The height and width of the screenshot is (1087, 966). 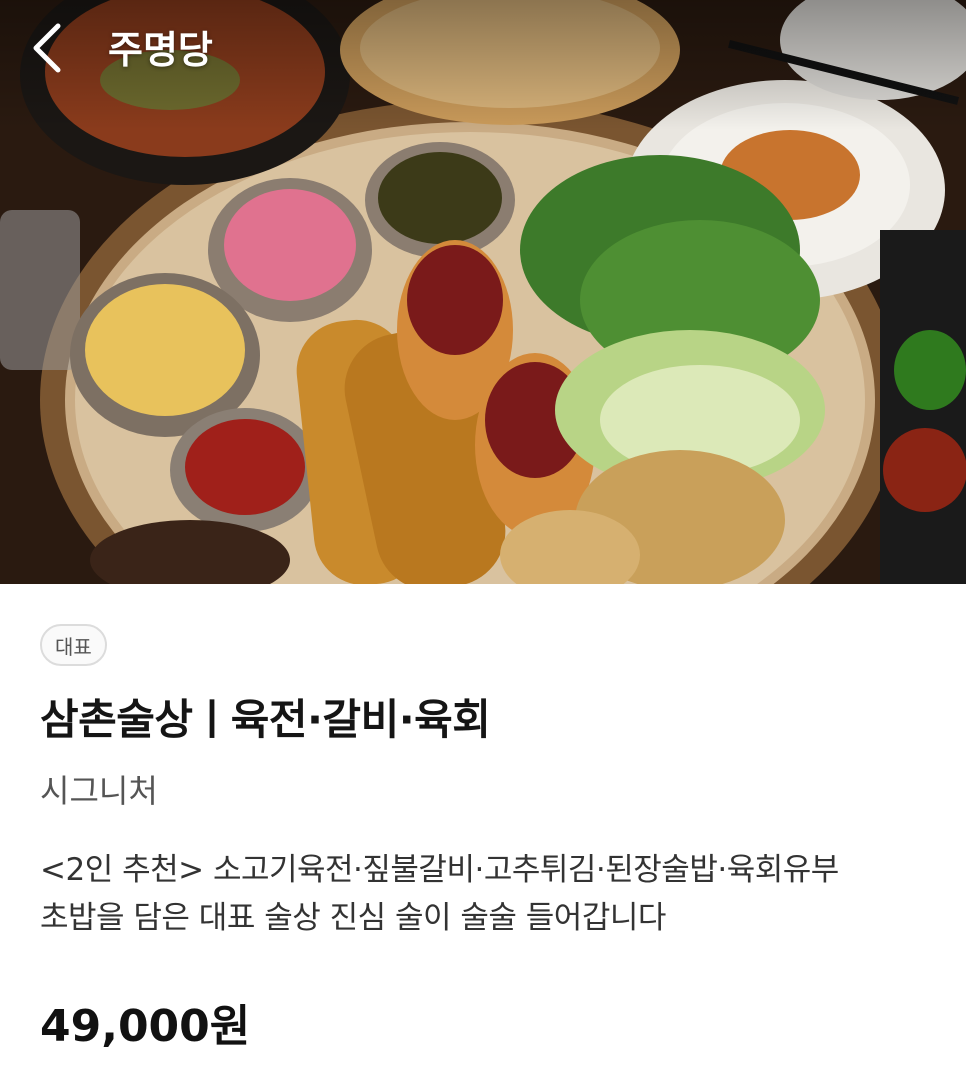 What do you see at coordinates (47, 48) in the screenshot?
I see `chevron-left-icon` at bounding box center [47, 48].